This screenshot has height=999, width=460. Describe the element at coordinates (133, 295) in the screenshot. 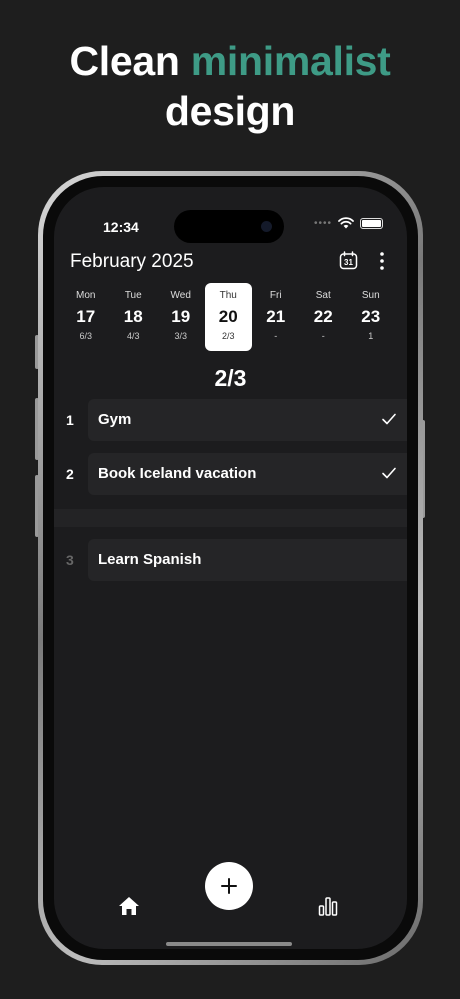

I see `day-name: Tue` at that location.